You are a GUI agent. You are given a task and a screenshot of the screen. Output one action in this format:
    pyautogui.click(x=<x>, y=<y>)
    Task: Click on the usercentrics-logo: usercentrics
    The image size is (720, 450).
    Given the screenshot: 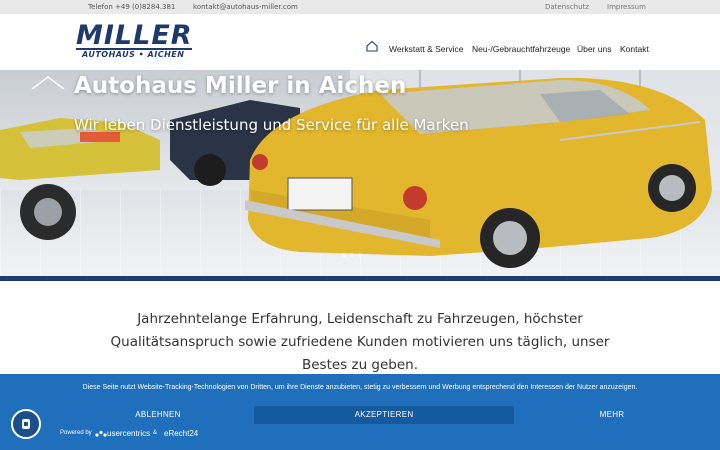 What is the action you would take?
    pyautogui.click(x=122, y=434)
    